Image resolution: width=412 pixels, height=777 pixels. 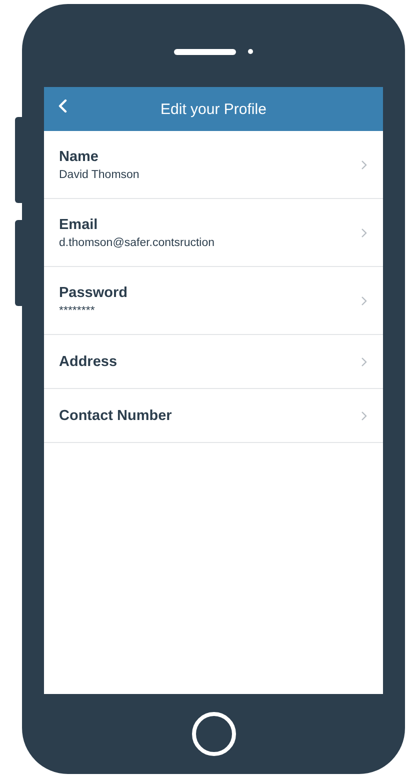 What do you see at coordinates (213, 233) in the screenshot?
I see `profile-row: Email d.thomson@safer.contsruction` at bounding box center [213, 233].